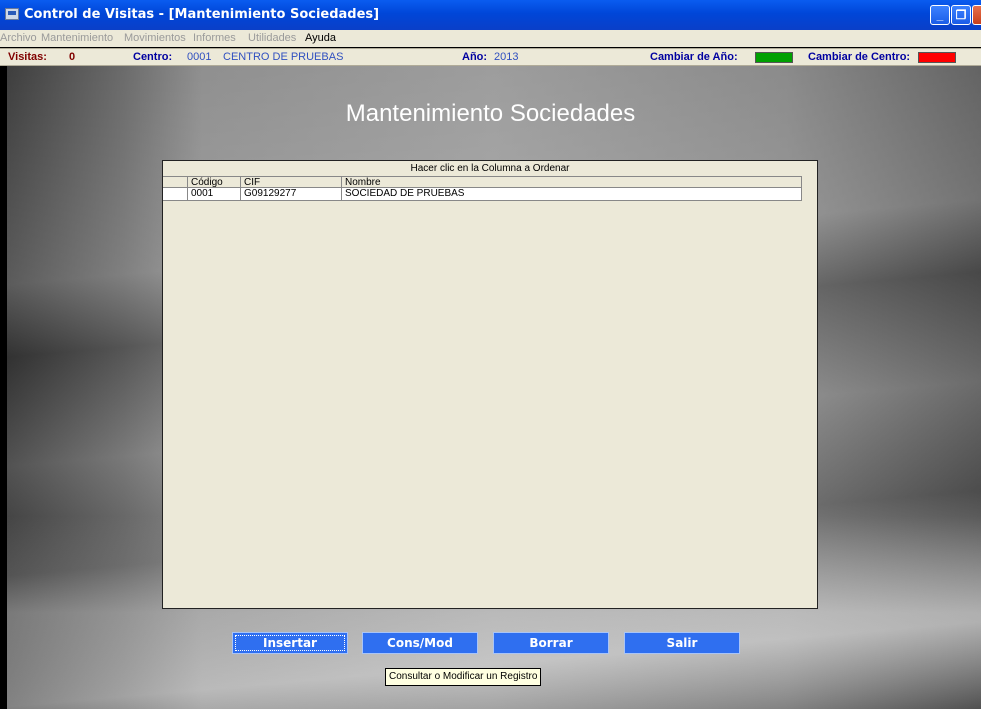  I want to click on cambiar-anio-button, so click(774, 57).